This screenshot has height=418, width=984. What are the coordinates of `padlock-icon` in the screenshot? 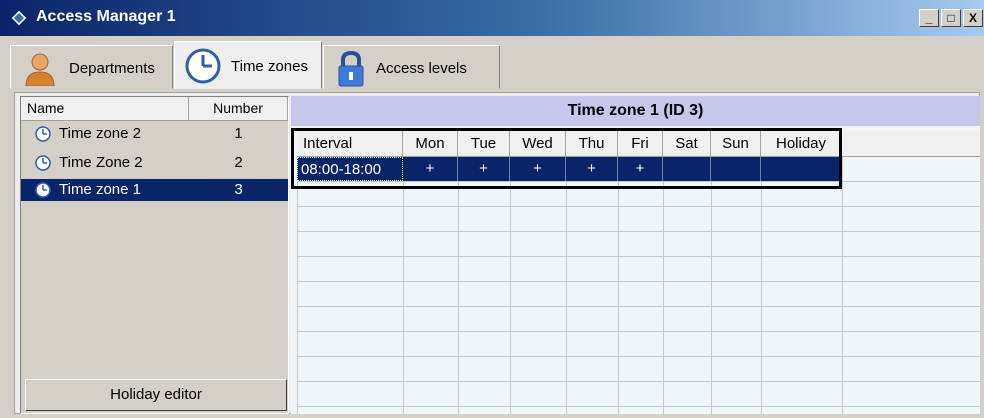 It's located at (351, 68).